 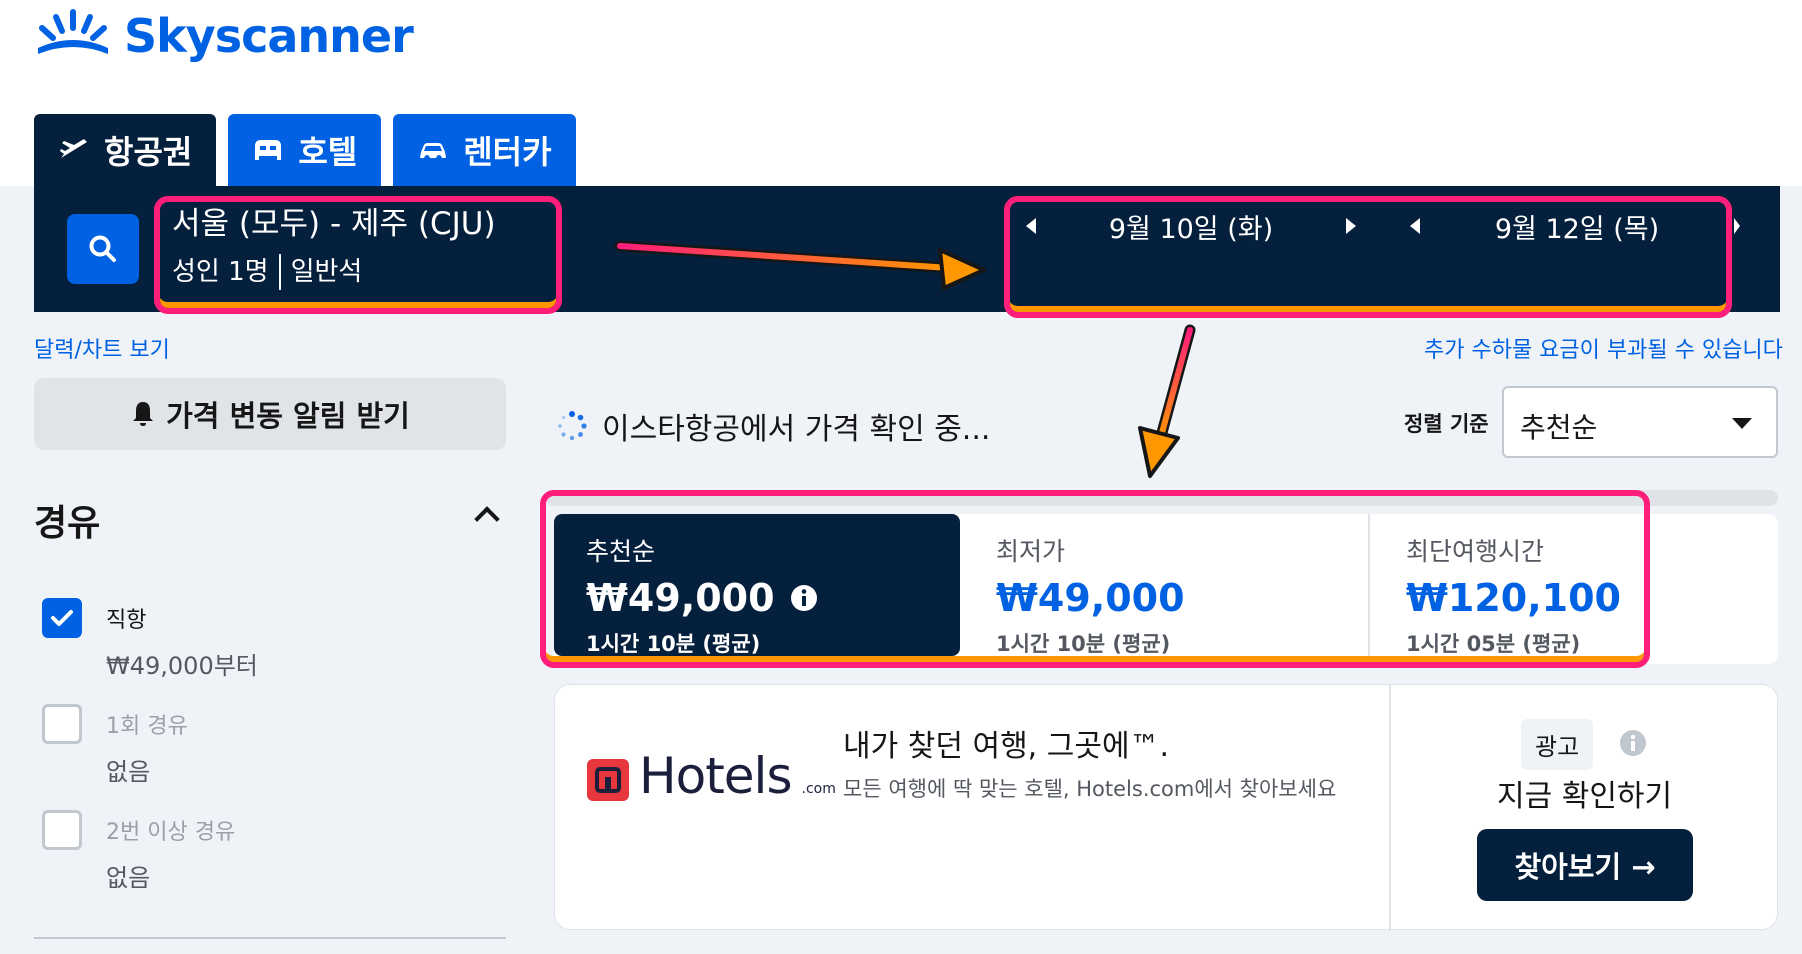 What do you see at coordinates (73, 148) in the screenshot?
I see `plane-icon` at bounding box center [73, 148].